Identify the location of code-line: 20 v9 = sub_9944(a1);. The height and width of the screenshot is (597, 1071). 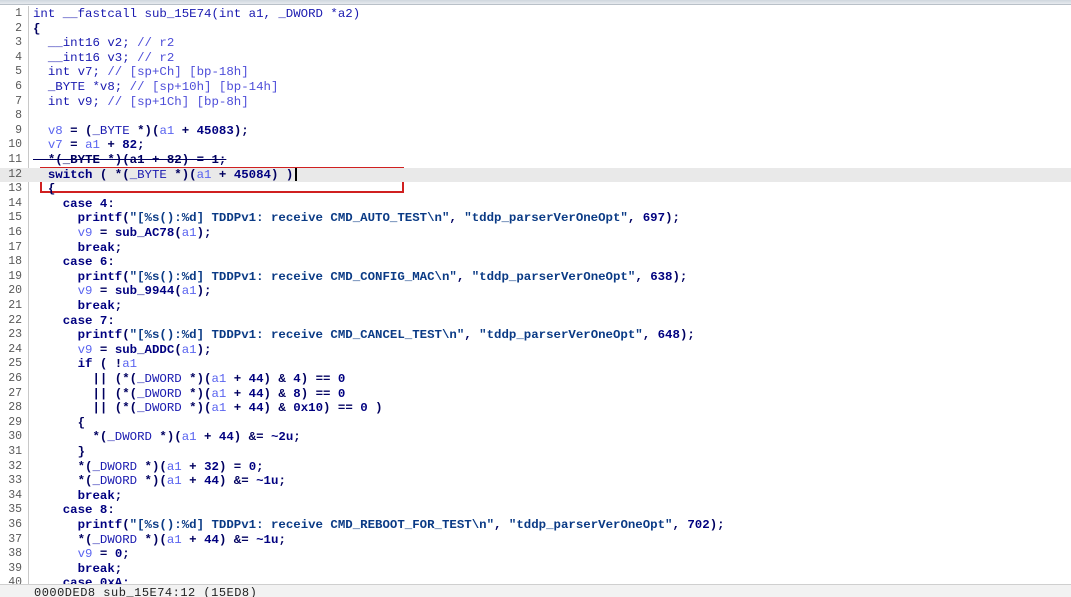
(535, 291).